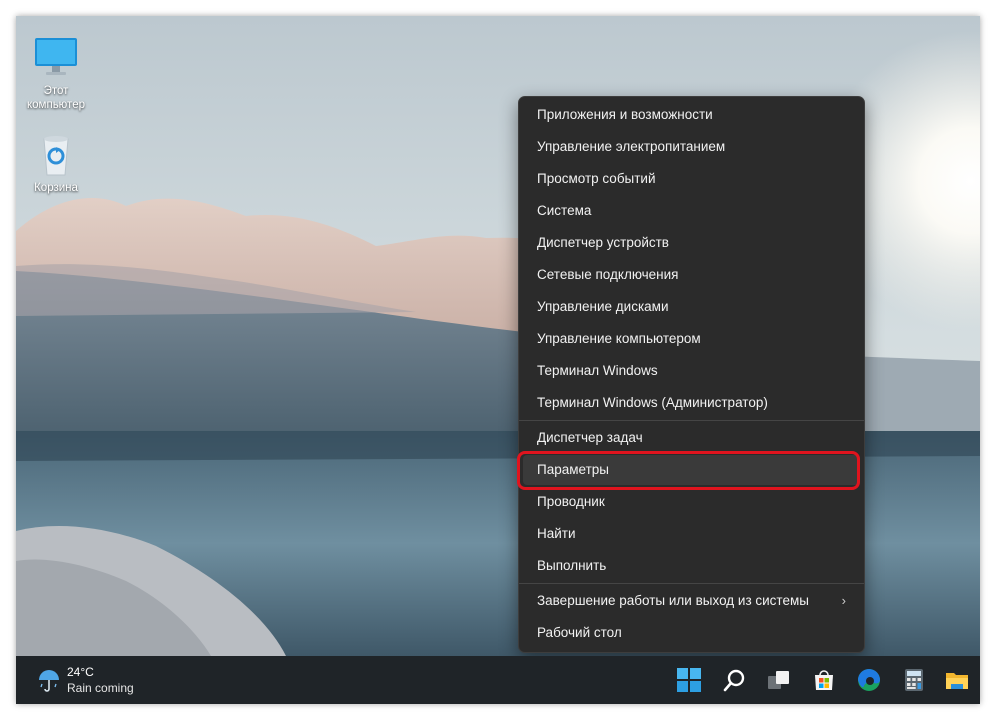  I want to click on menu-item-label: Управление дисками, so click(603, 306).